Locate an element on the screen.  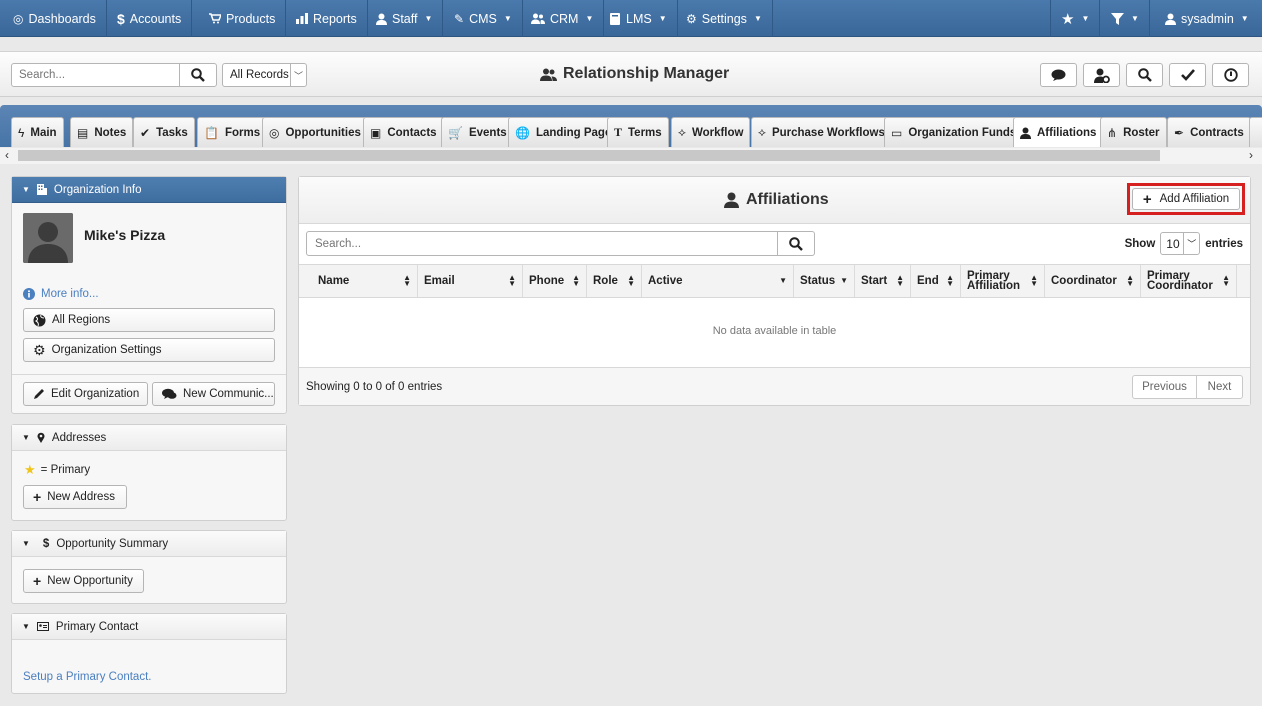
chevron-left-icon: ‹ is located at coordinates (7, 155).